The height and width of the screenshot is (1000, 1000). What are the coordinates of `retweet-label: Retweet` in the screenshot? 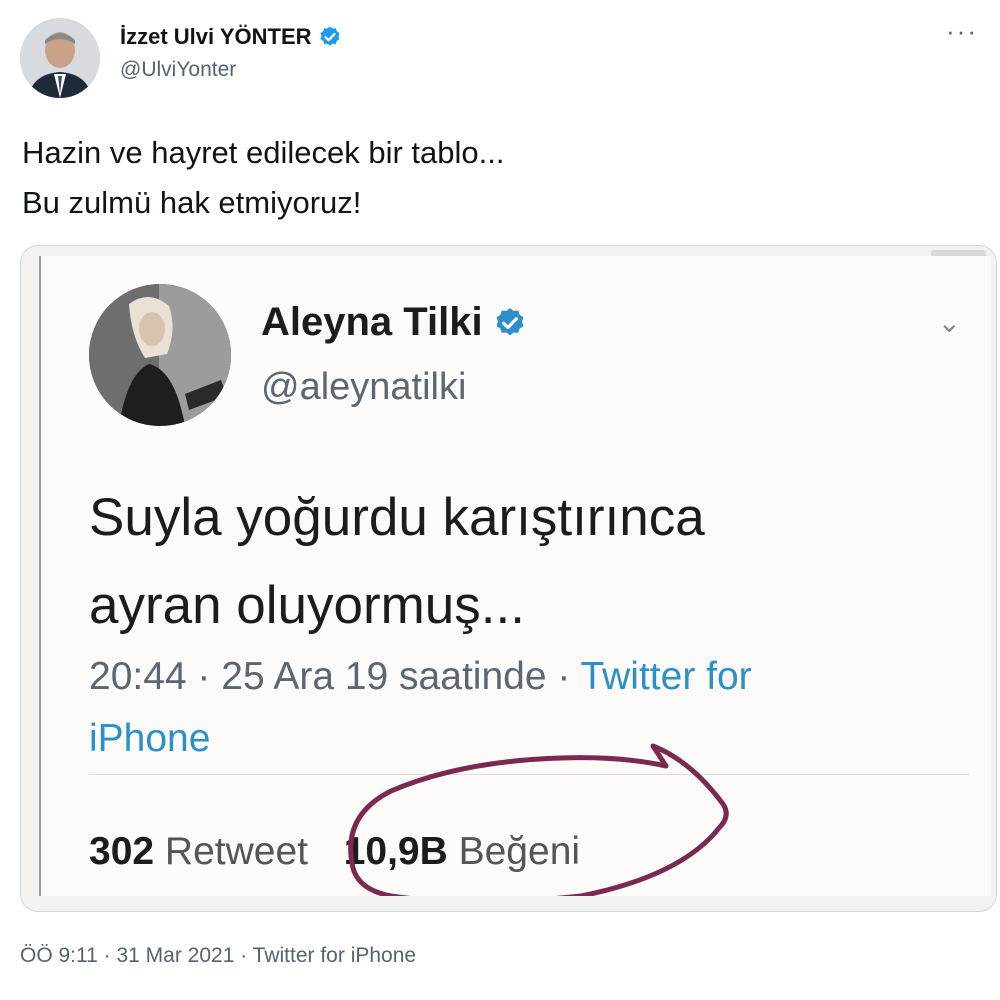 It's located at (236, 851).